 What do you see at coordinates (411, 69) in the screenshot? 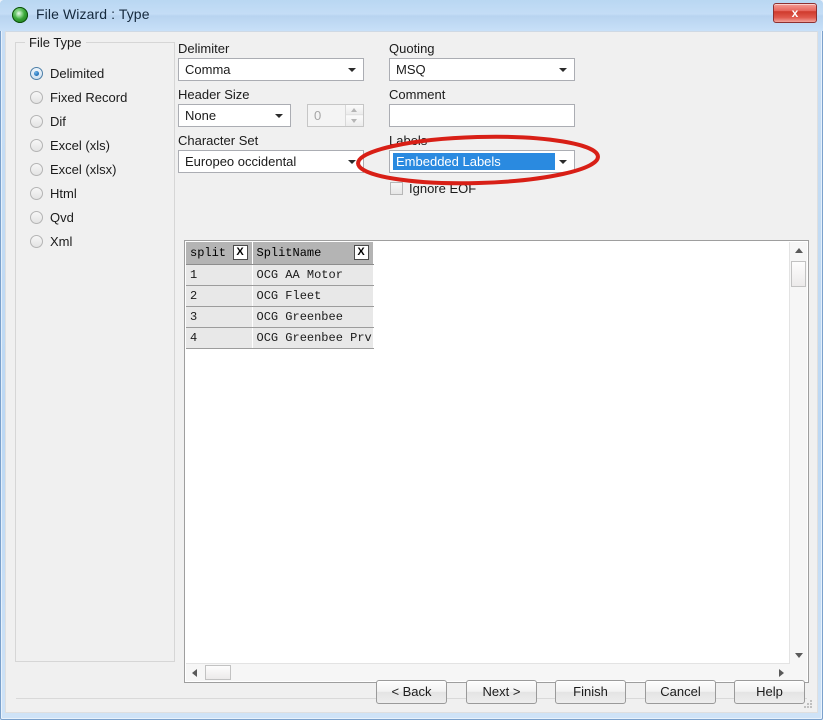
I see `quoting-value: MSQ` at bounding box center [411, 69].